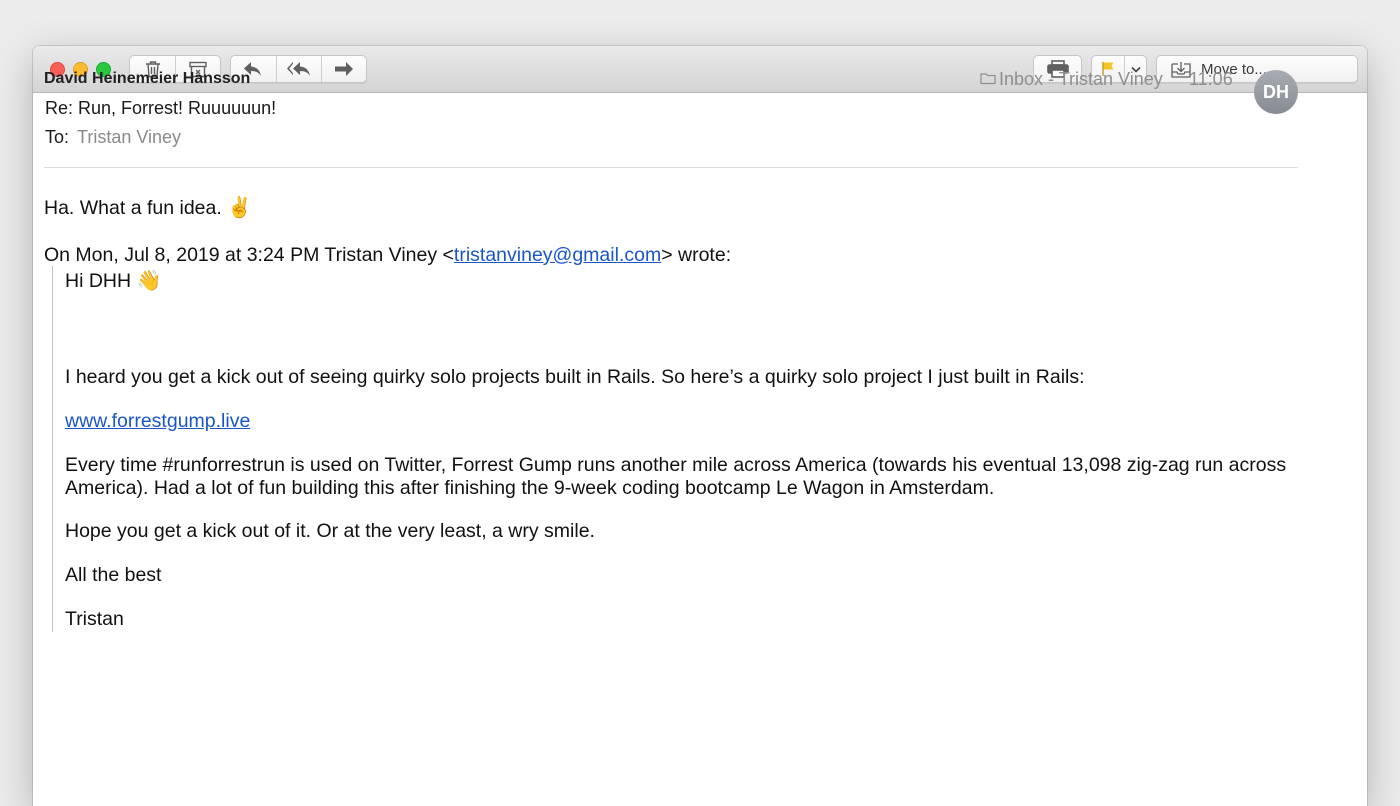 Image resolution: width=1400 pixels, height=806 pixels. Describe the element at coordinates (147, 78) in the screenshot. I see `sender-name: David Heinemeier Hansson` at that location.